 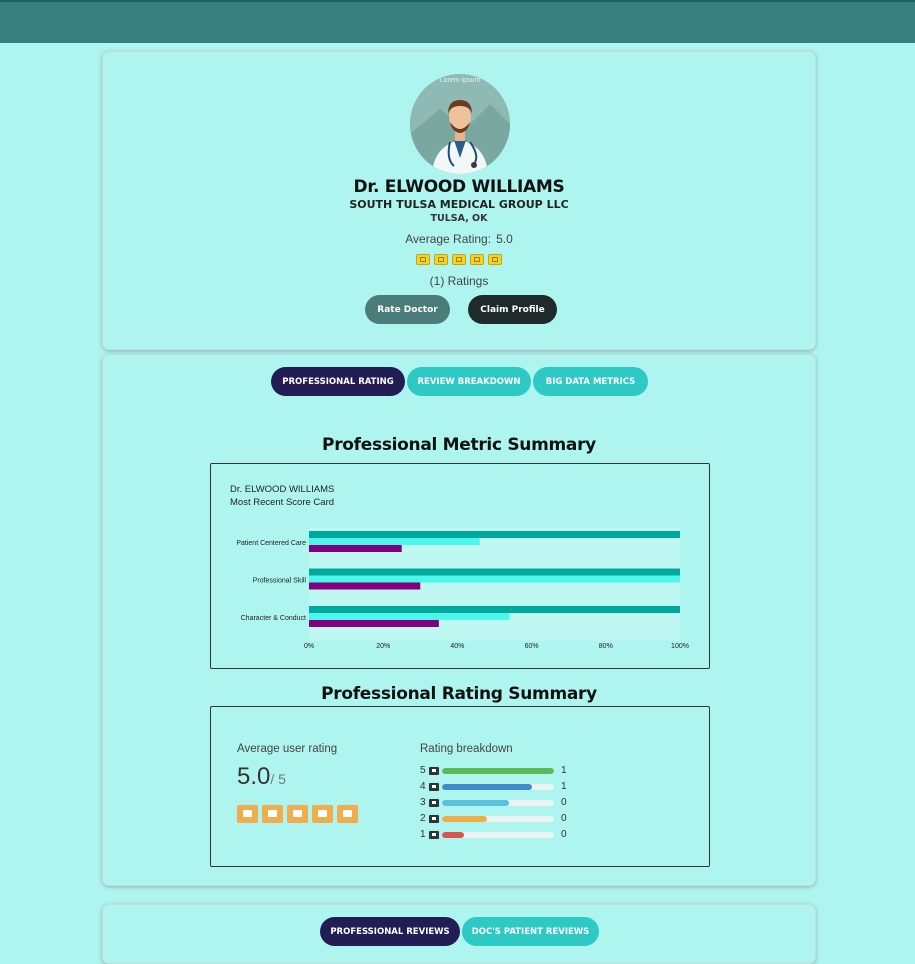 What do you see at coordinates (459, 694) in the screenshot?
I see `rating-summary-title: Professional Rating Summary` at bounding box center [459, 694].